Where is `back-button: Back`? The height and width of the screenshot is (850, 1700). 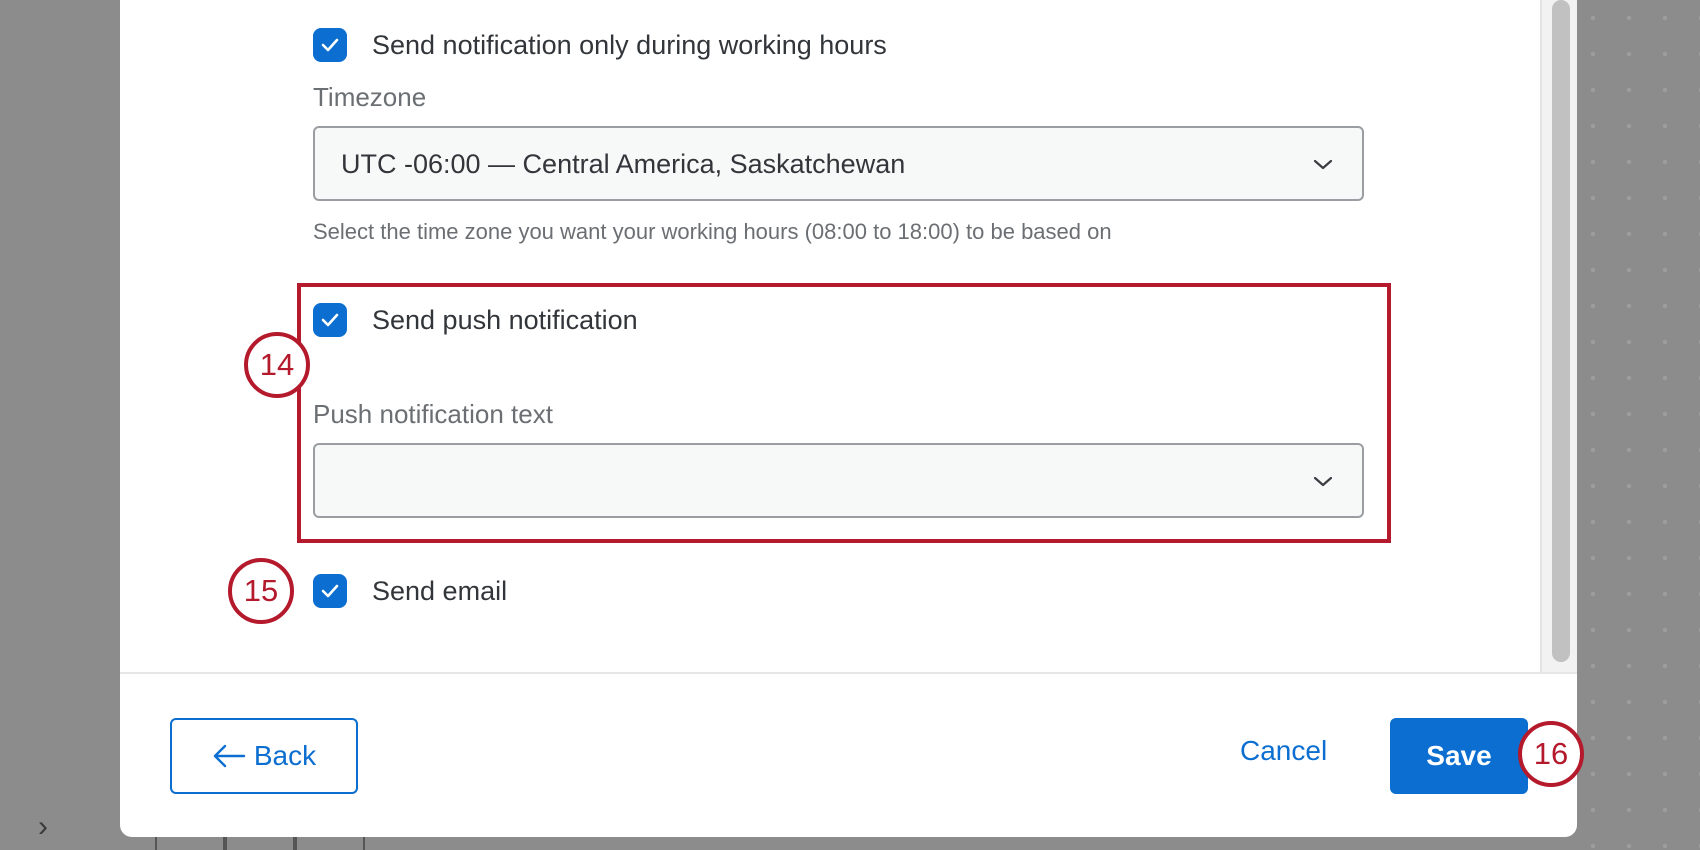
back-button: Back is located at coordinates (264, 756).